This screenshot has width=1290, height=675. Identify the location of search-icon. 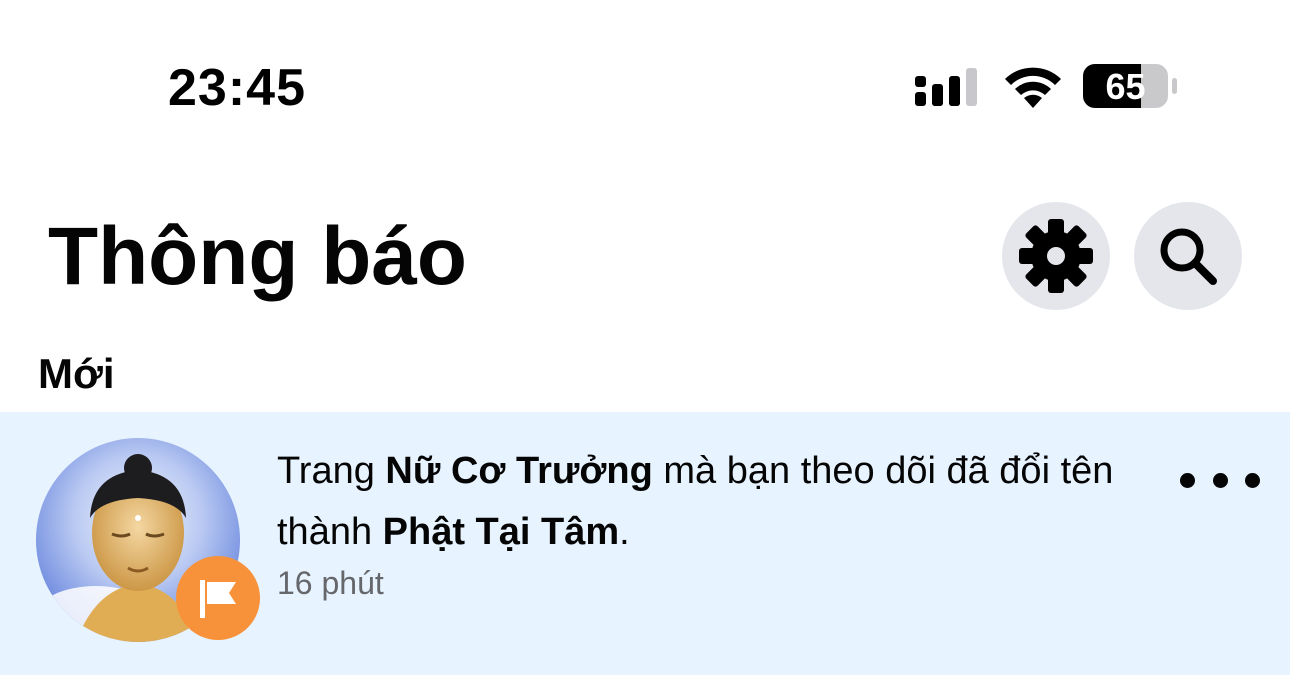
(1188, 256).